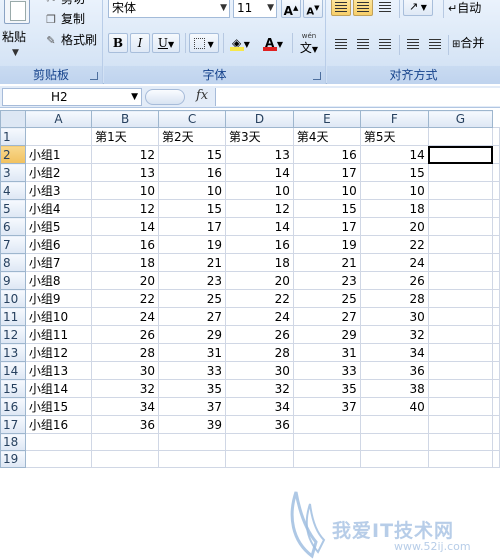  I want to click on cell-c17: 39, so click(192, 424).